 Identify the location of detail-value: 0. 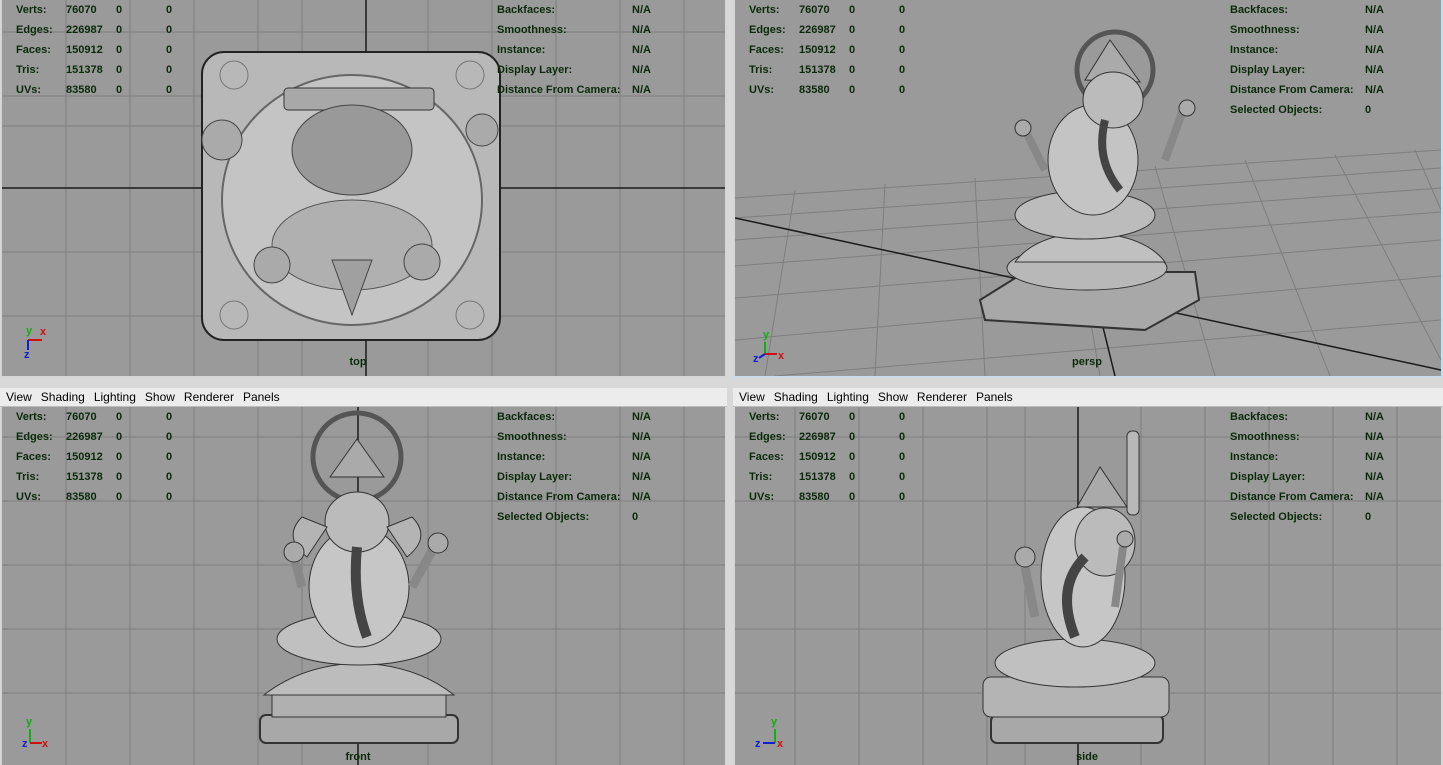
(635, 517).